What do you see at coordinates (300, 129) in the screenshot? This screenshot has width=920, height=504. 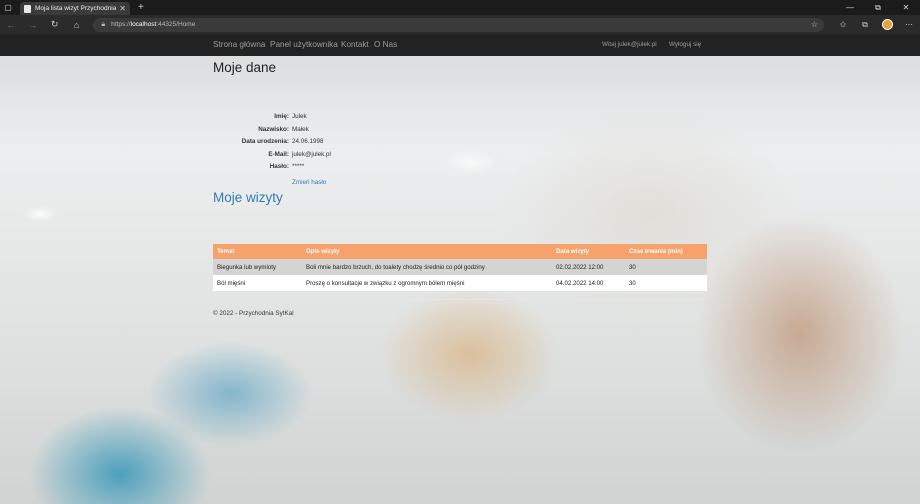 I see `field-value: Małek` at bounding box center [300, 129].